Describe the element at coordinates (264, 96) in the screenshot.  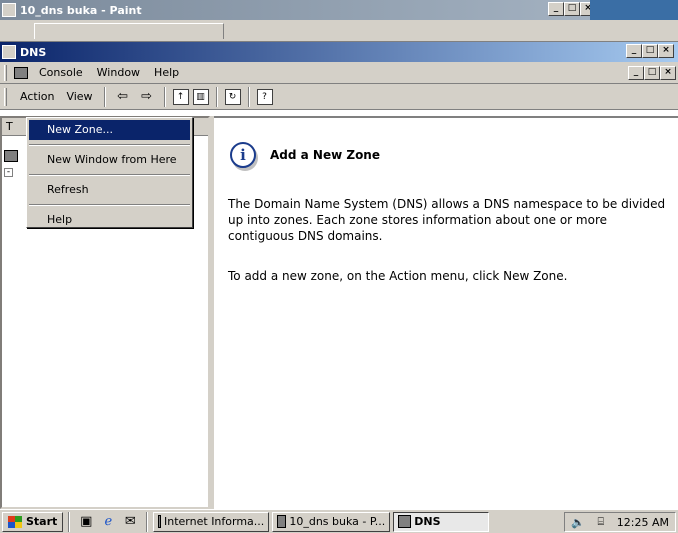
I see `help-icon: ?` at that location.